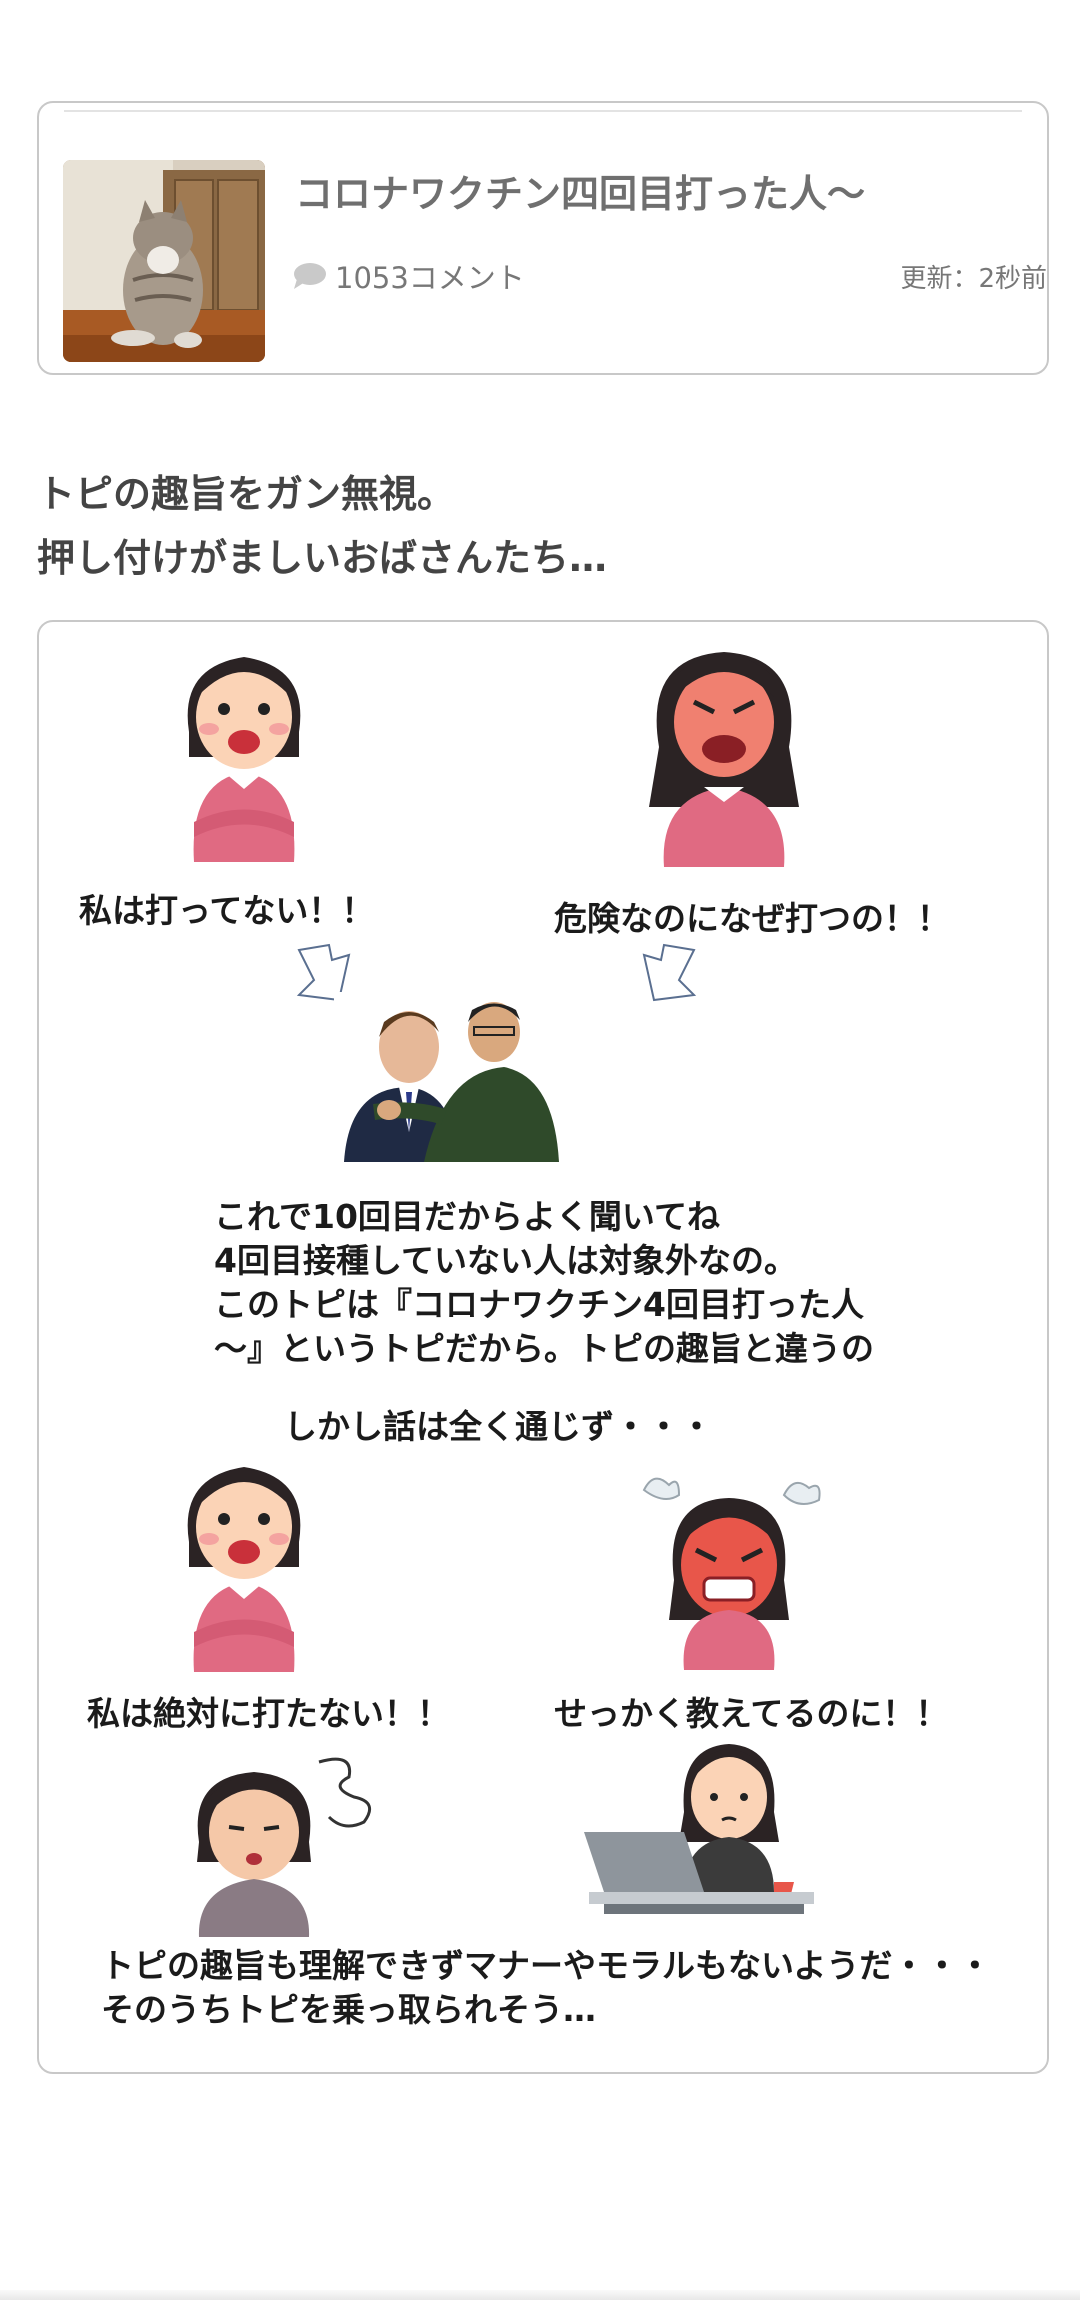 The image size is (1080, 2300). I want to click on comment-count: 1053コメント, so click(430, 278).